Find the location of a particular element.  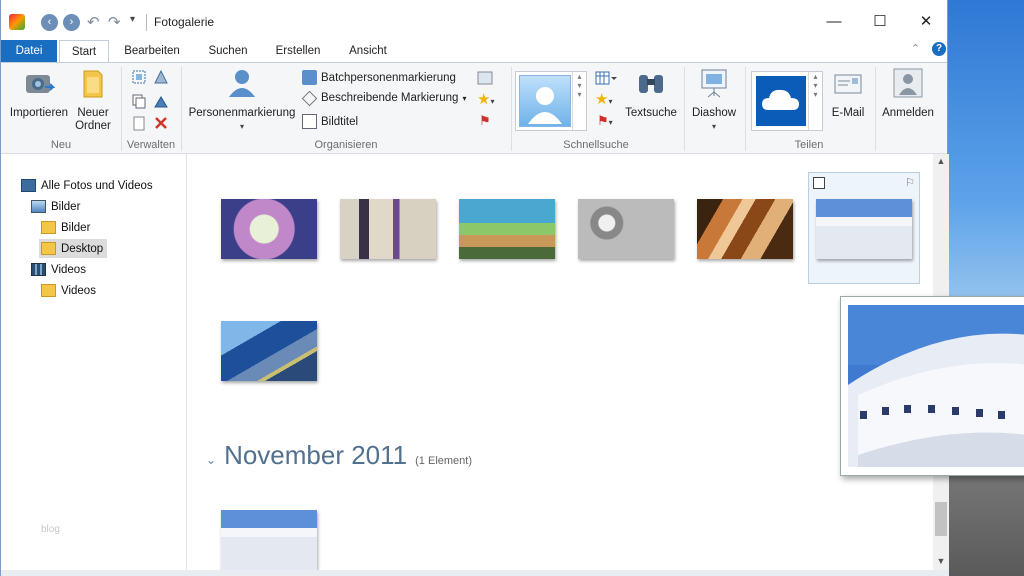

scroll-thumb is located at coordinates (941, 519).